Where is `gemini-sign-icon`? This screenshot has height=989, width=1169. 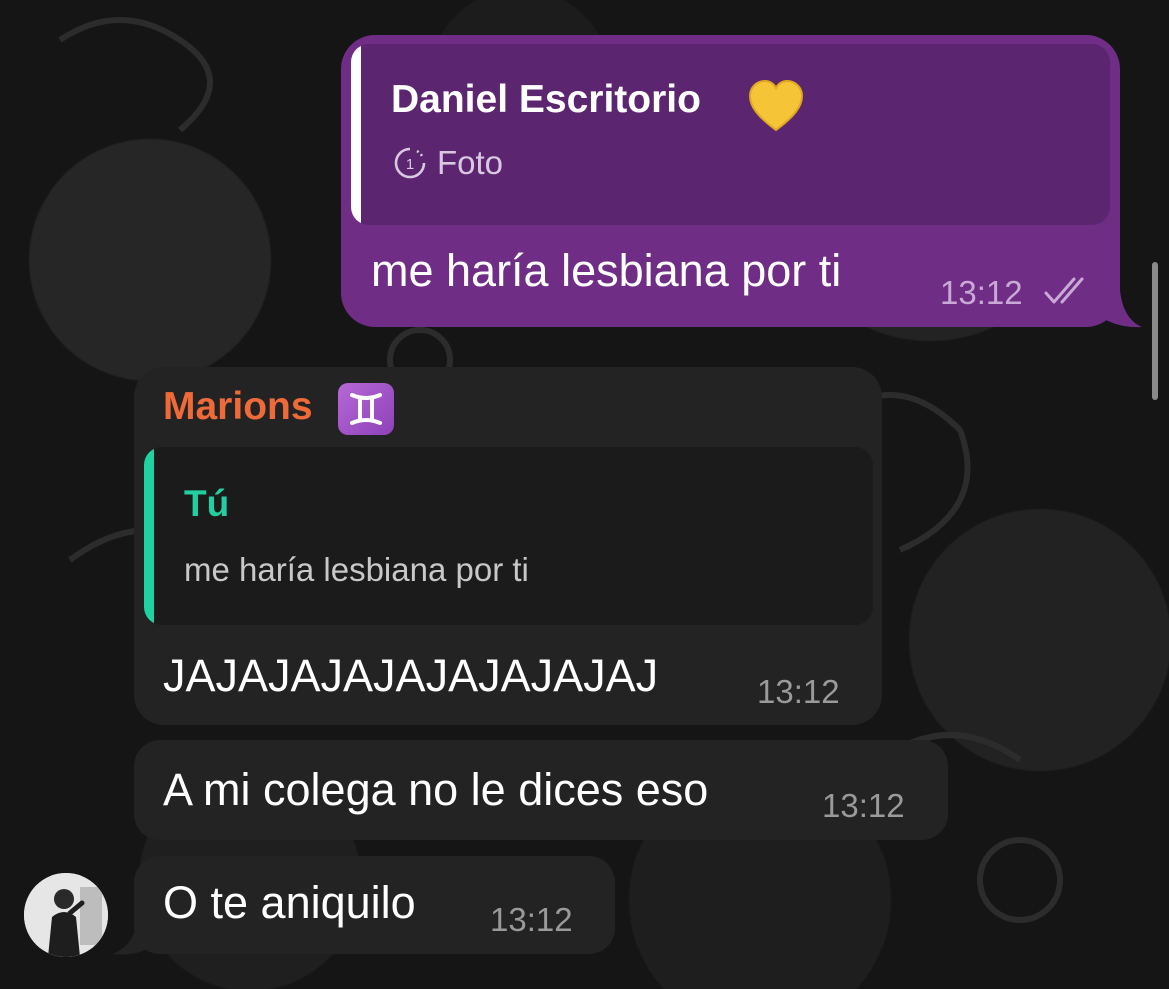 gemini-sign-icon is located at coordinates (366, 409).